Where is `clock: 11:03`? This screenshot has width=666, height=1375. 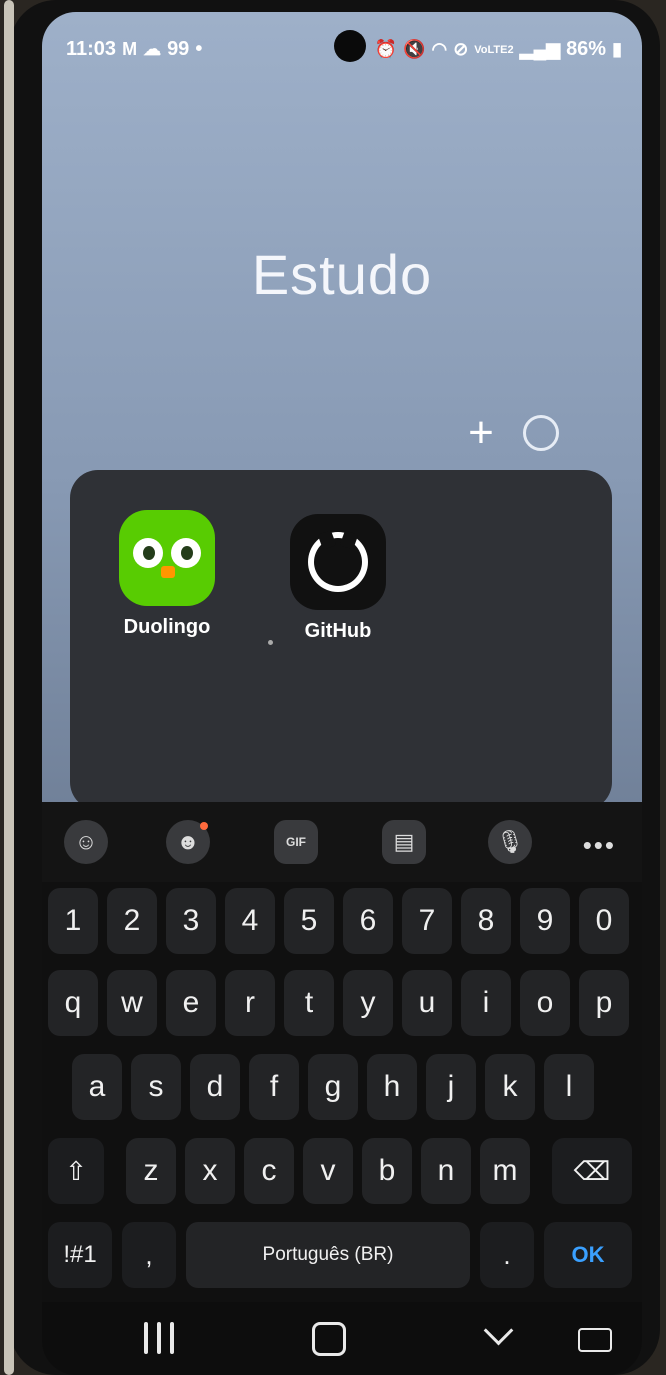 clock: 11:03 is located at coordinates (91, 49).